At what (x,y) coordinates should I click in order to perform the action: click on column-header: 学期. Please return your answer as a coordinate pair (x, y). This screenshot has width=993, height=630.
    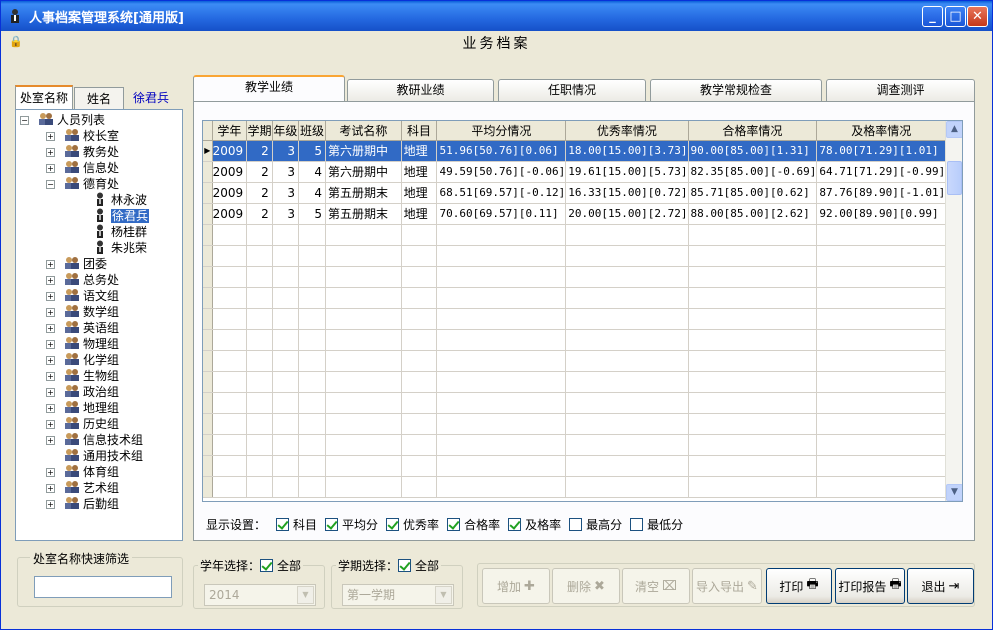
    Looking at the image, I should click on (259, 131).